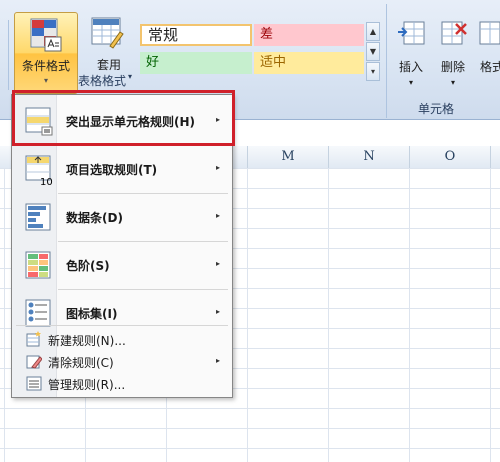  Describe the element at coordinates (4, 55) in the screenshot. I see `ribbon-left-edge` at that location.